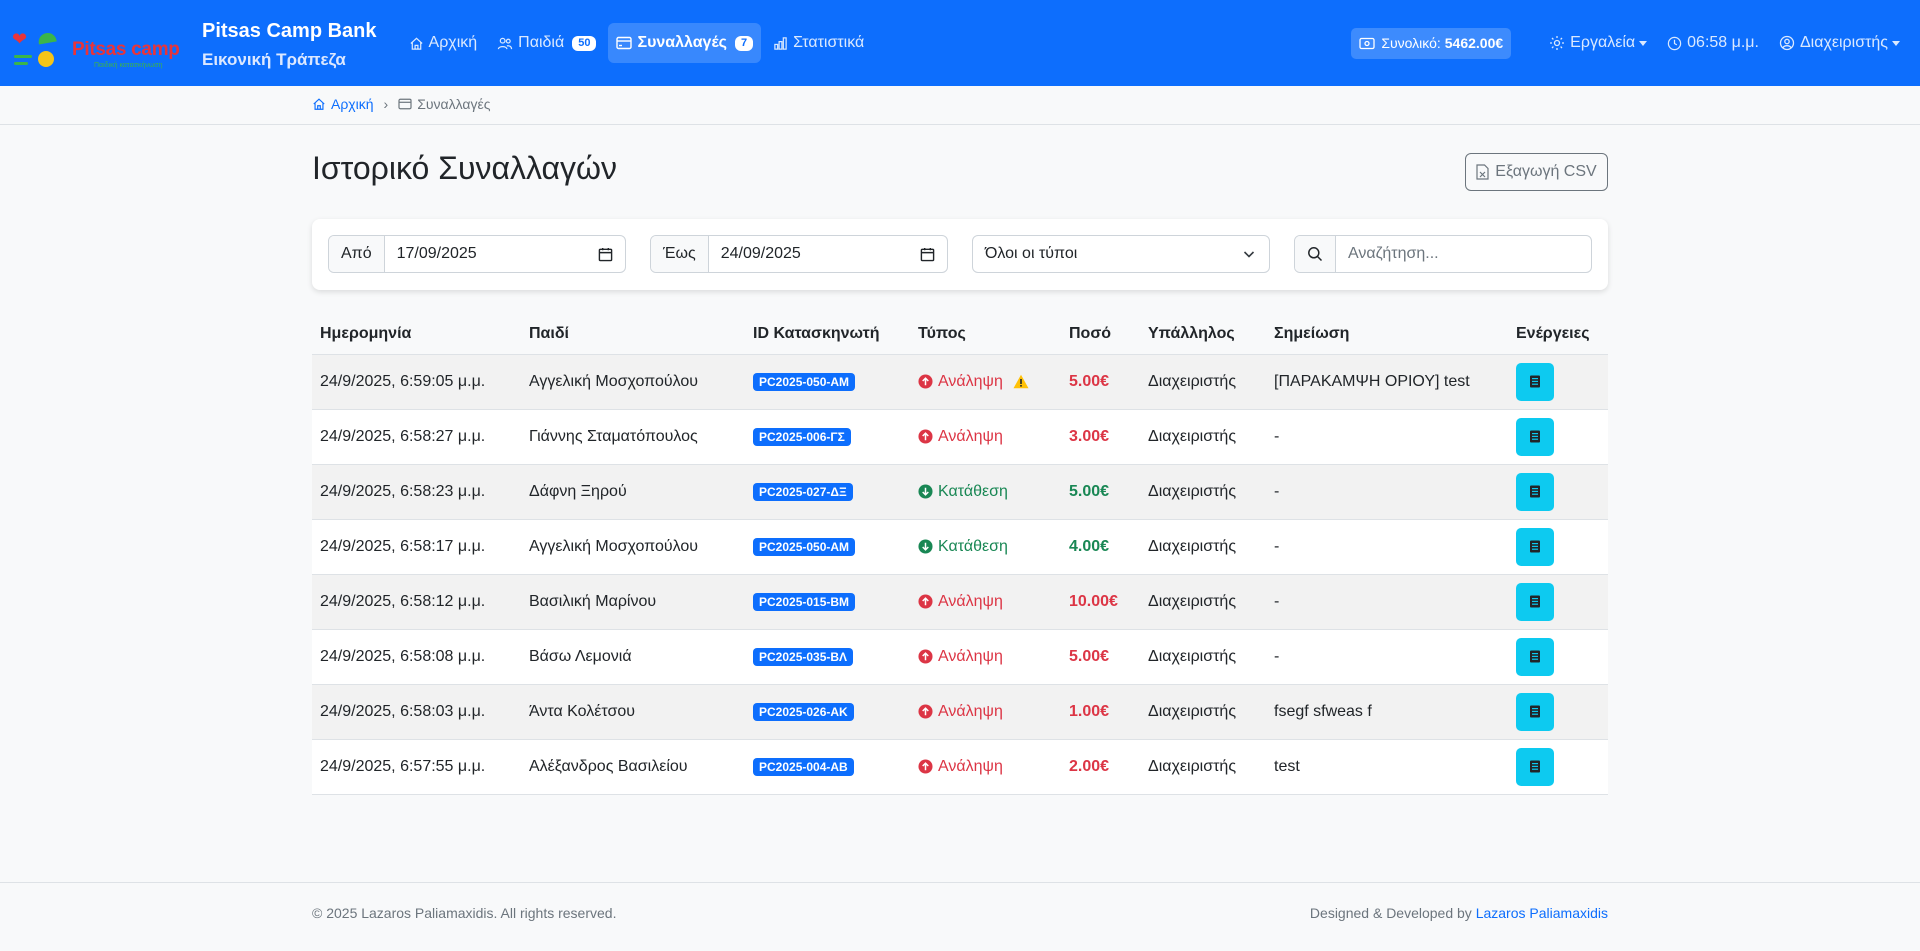  I want to click on user-label: Διαχειριστής, so click(1843, 42).